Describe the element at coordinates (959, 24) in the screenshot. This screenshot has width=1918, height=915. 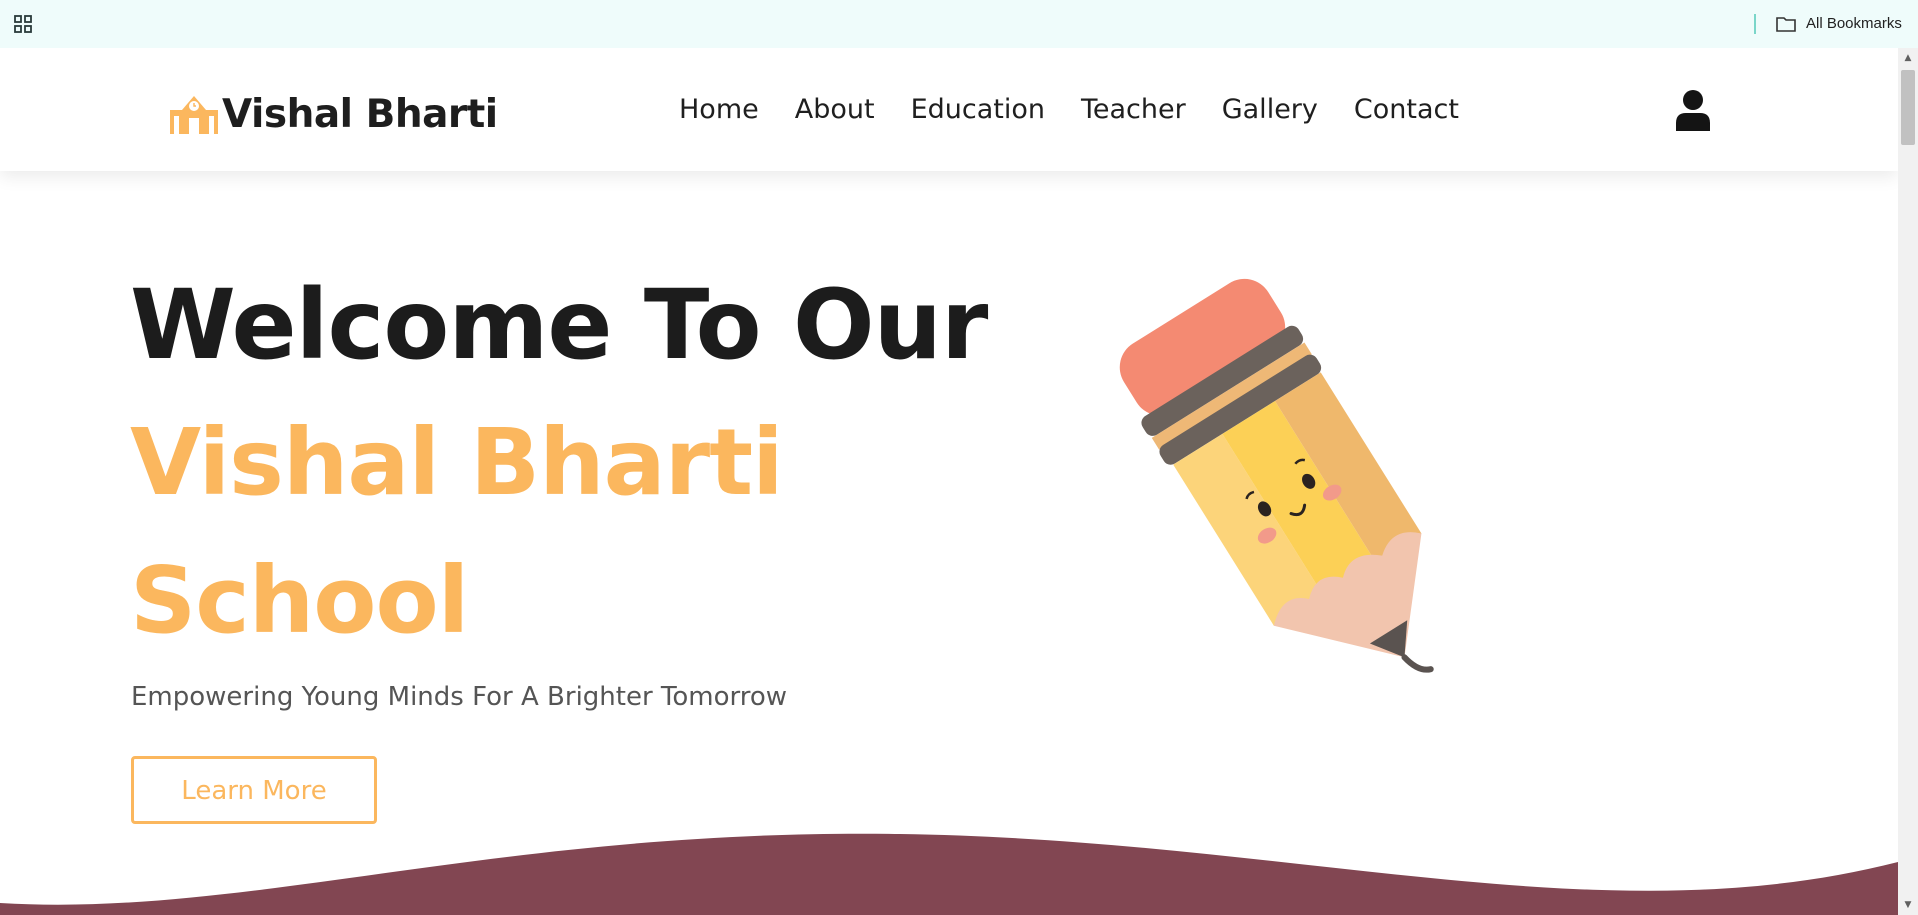
I see `bookmarks-bar: All Bookmarks` at that location.